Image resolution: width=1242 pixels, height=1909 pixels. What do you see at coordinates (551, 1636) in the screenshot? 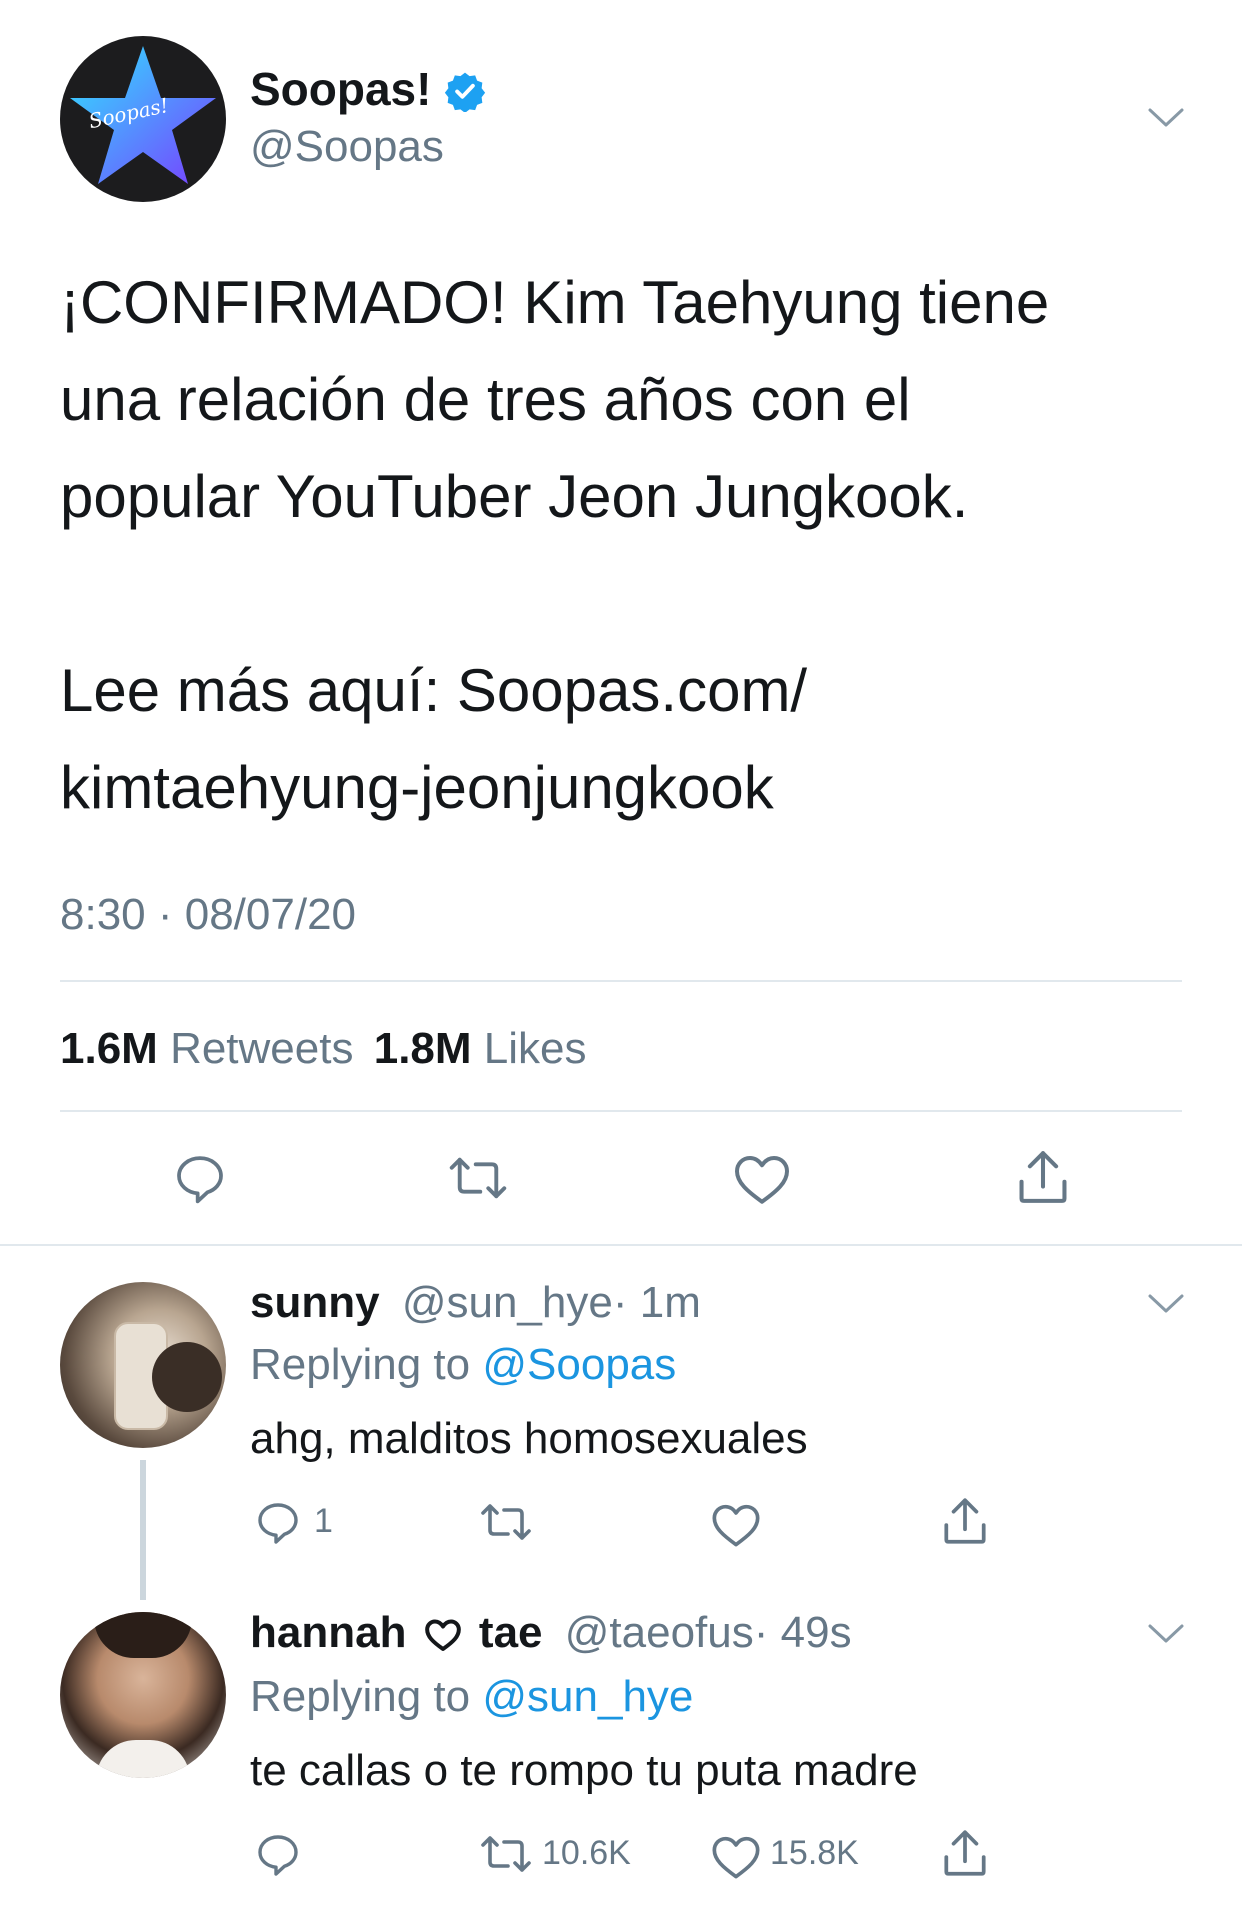
I see `reply-header: hannah tae @taeofus· 49s` at bounding box center [551, 1636].